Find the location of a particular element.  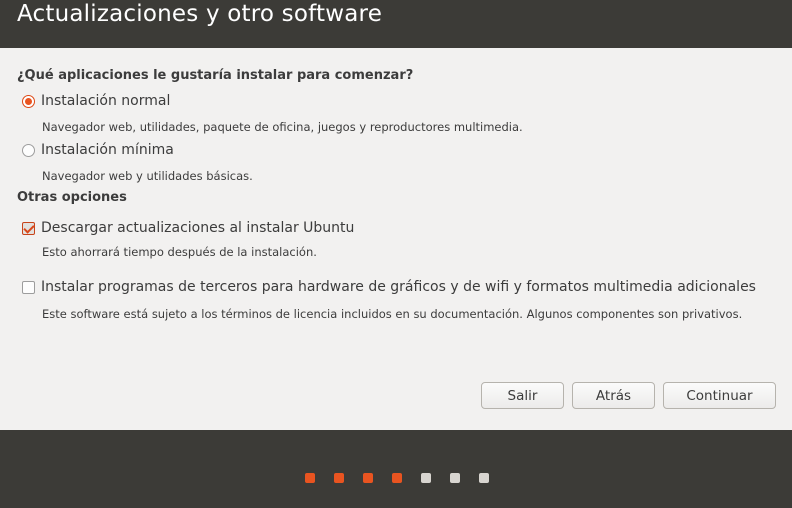

window-title: Actualizaciones y otro software is located at coordinates (200, 14).